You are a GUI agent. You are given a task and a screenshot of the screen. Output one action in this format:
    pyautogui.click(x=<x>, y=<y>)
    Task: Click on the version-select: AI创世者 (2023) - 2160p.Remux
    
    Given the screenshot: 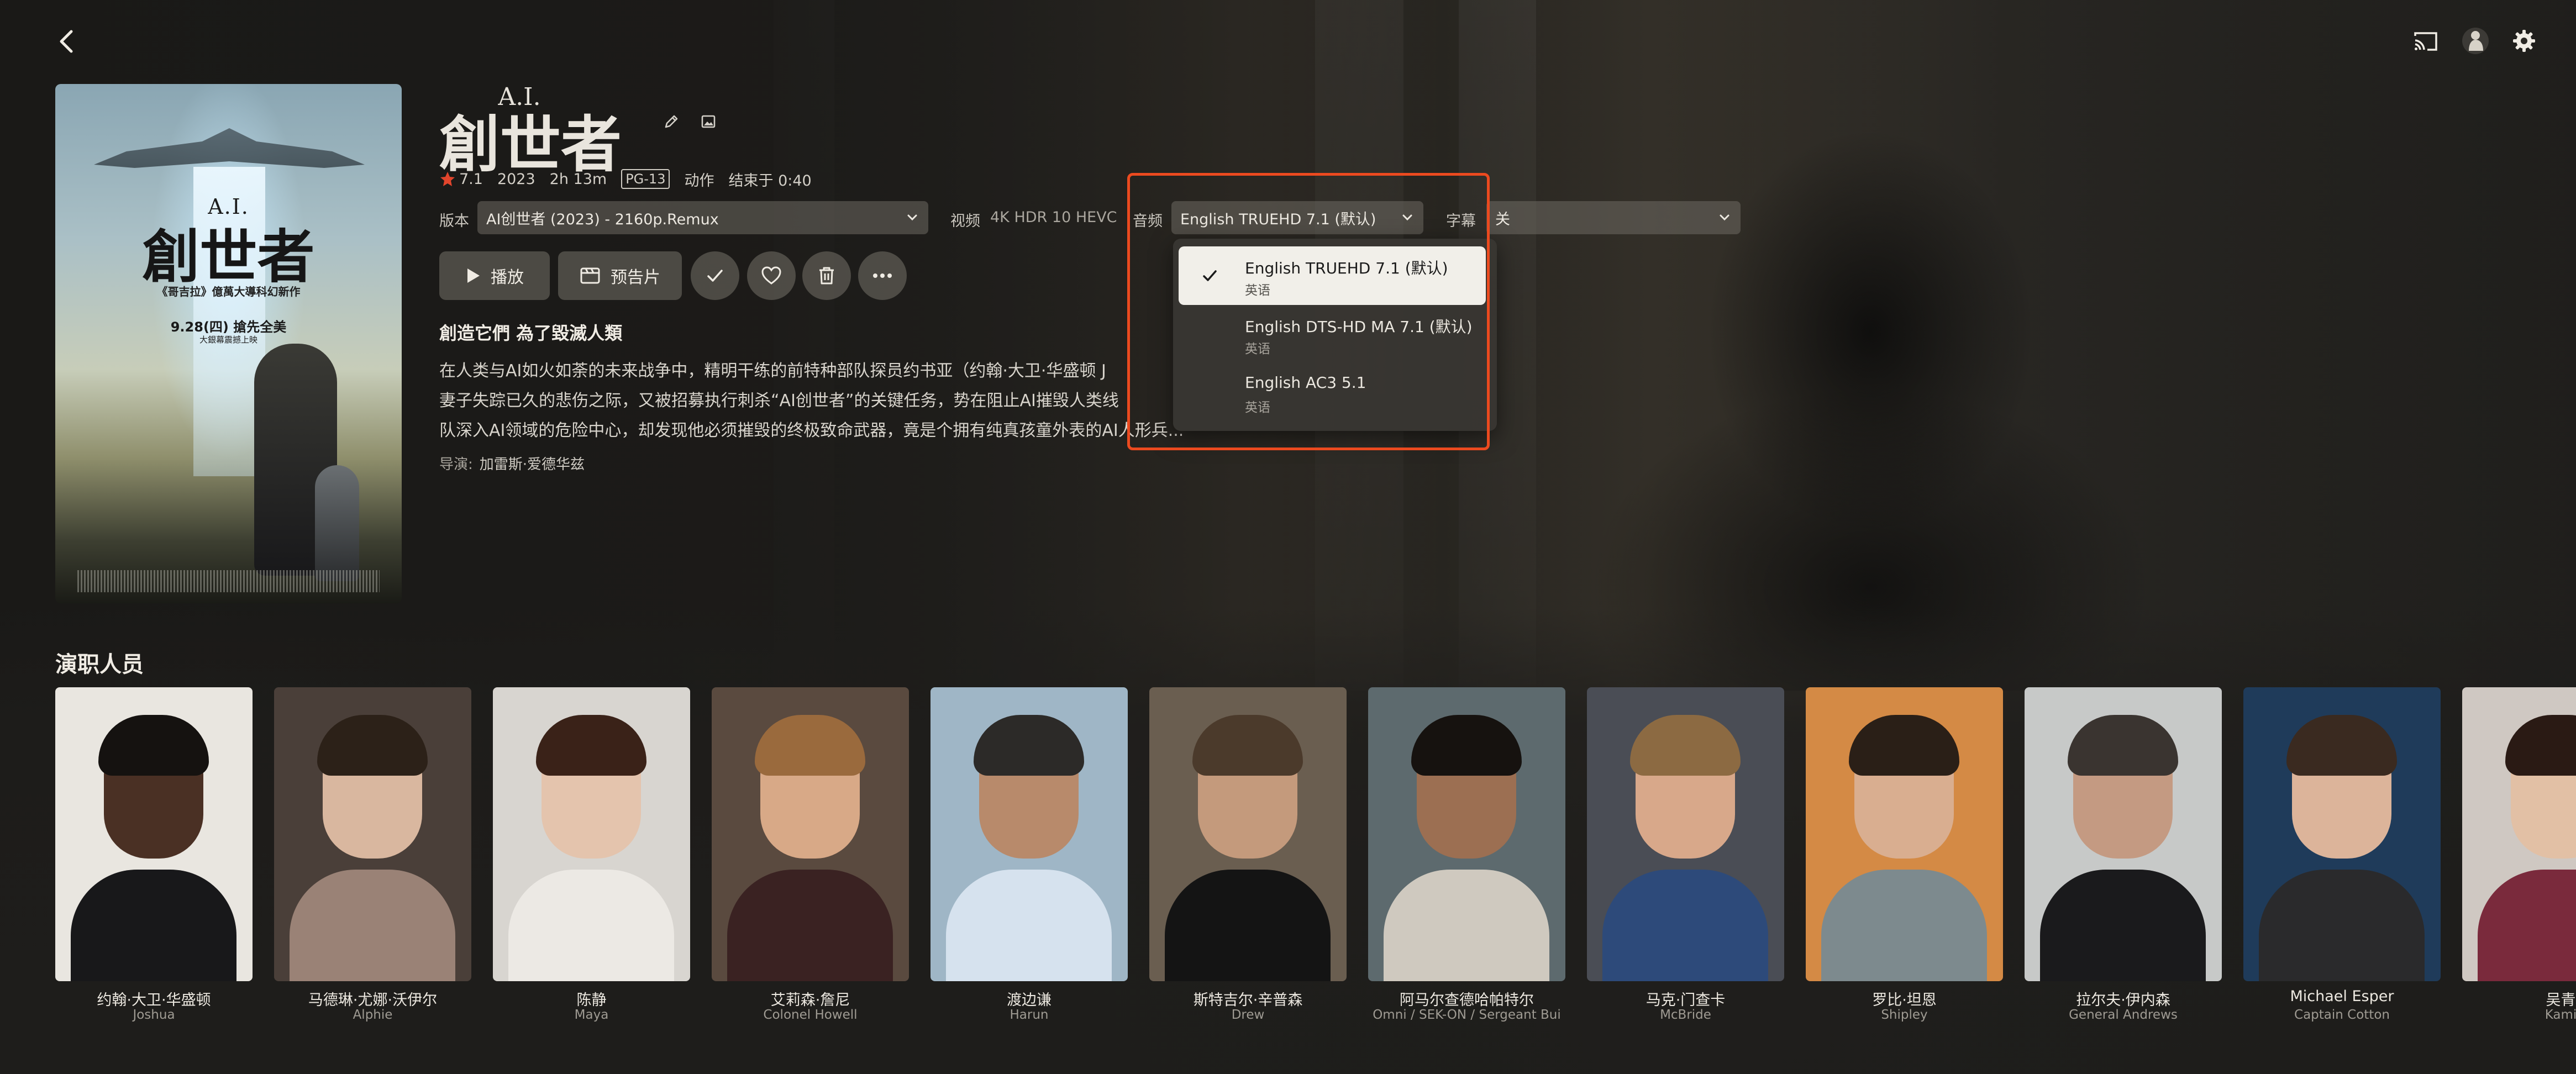 What is the action you would take?
    pyautogui.click(x=702, y=217)
    